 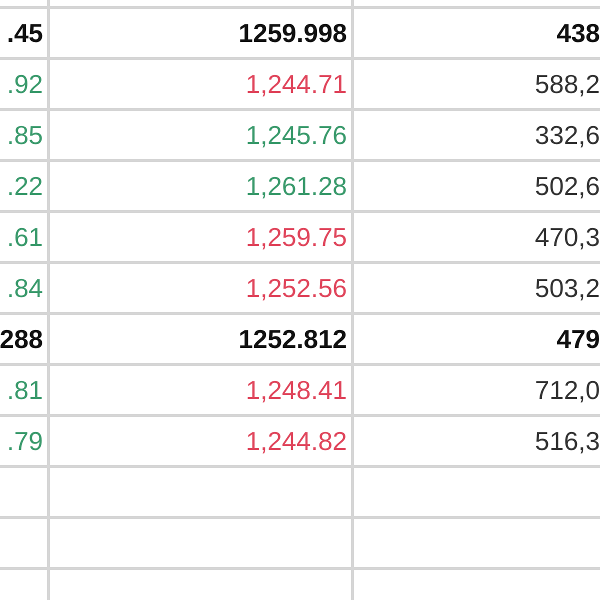 I want to click on table-cell: 438, so click(x=578, y=33).